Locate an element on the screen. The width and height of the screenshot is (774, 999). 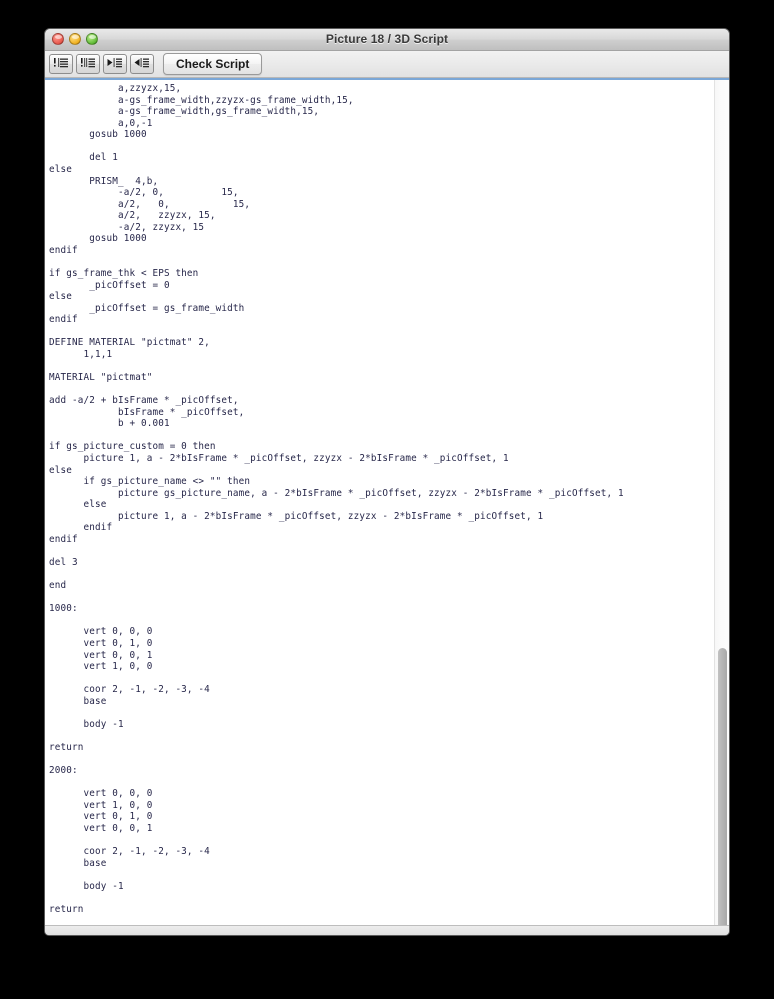
code-line: del 1 is located at coordinates (83, 158).